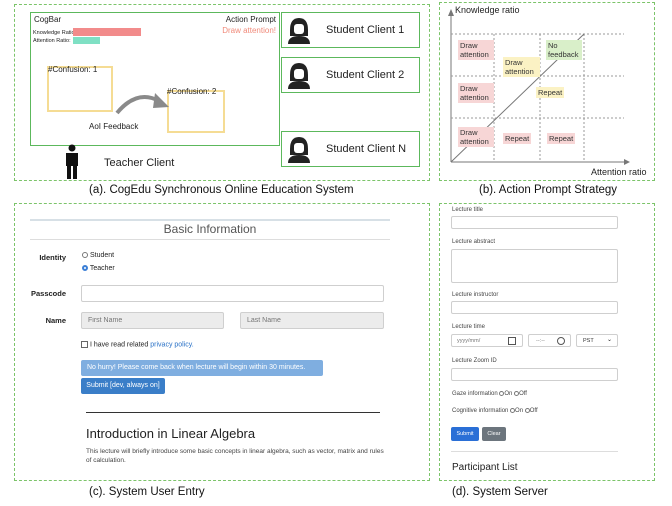 The image size is (672, 506). Describe the element at coordinates (210, 239) in the screenshot. I see `header-underline` at that location.